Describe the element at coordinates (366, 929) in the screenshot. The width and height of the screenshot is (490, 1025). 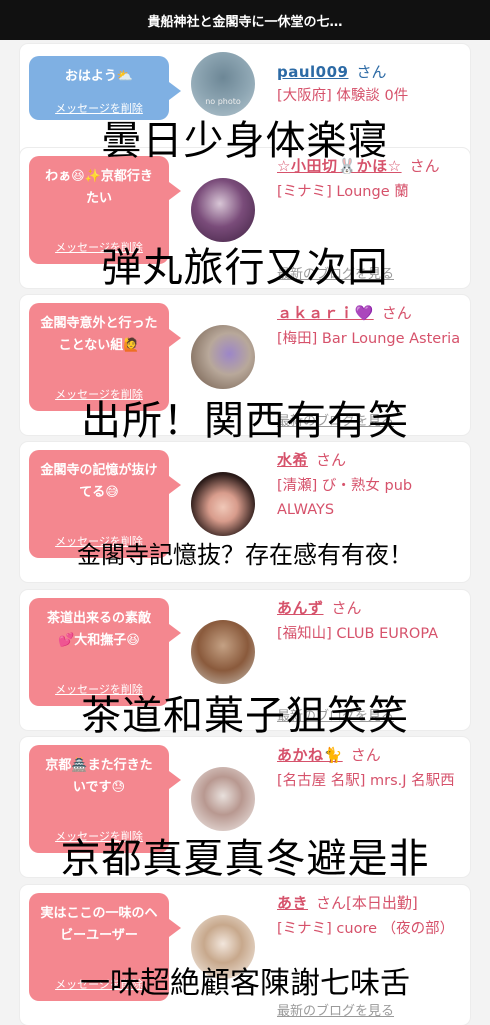
I see `area-shop: [ミナミ] cuore （夜の部）` at that location.